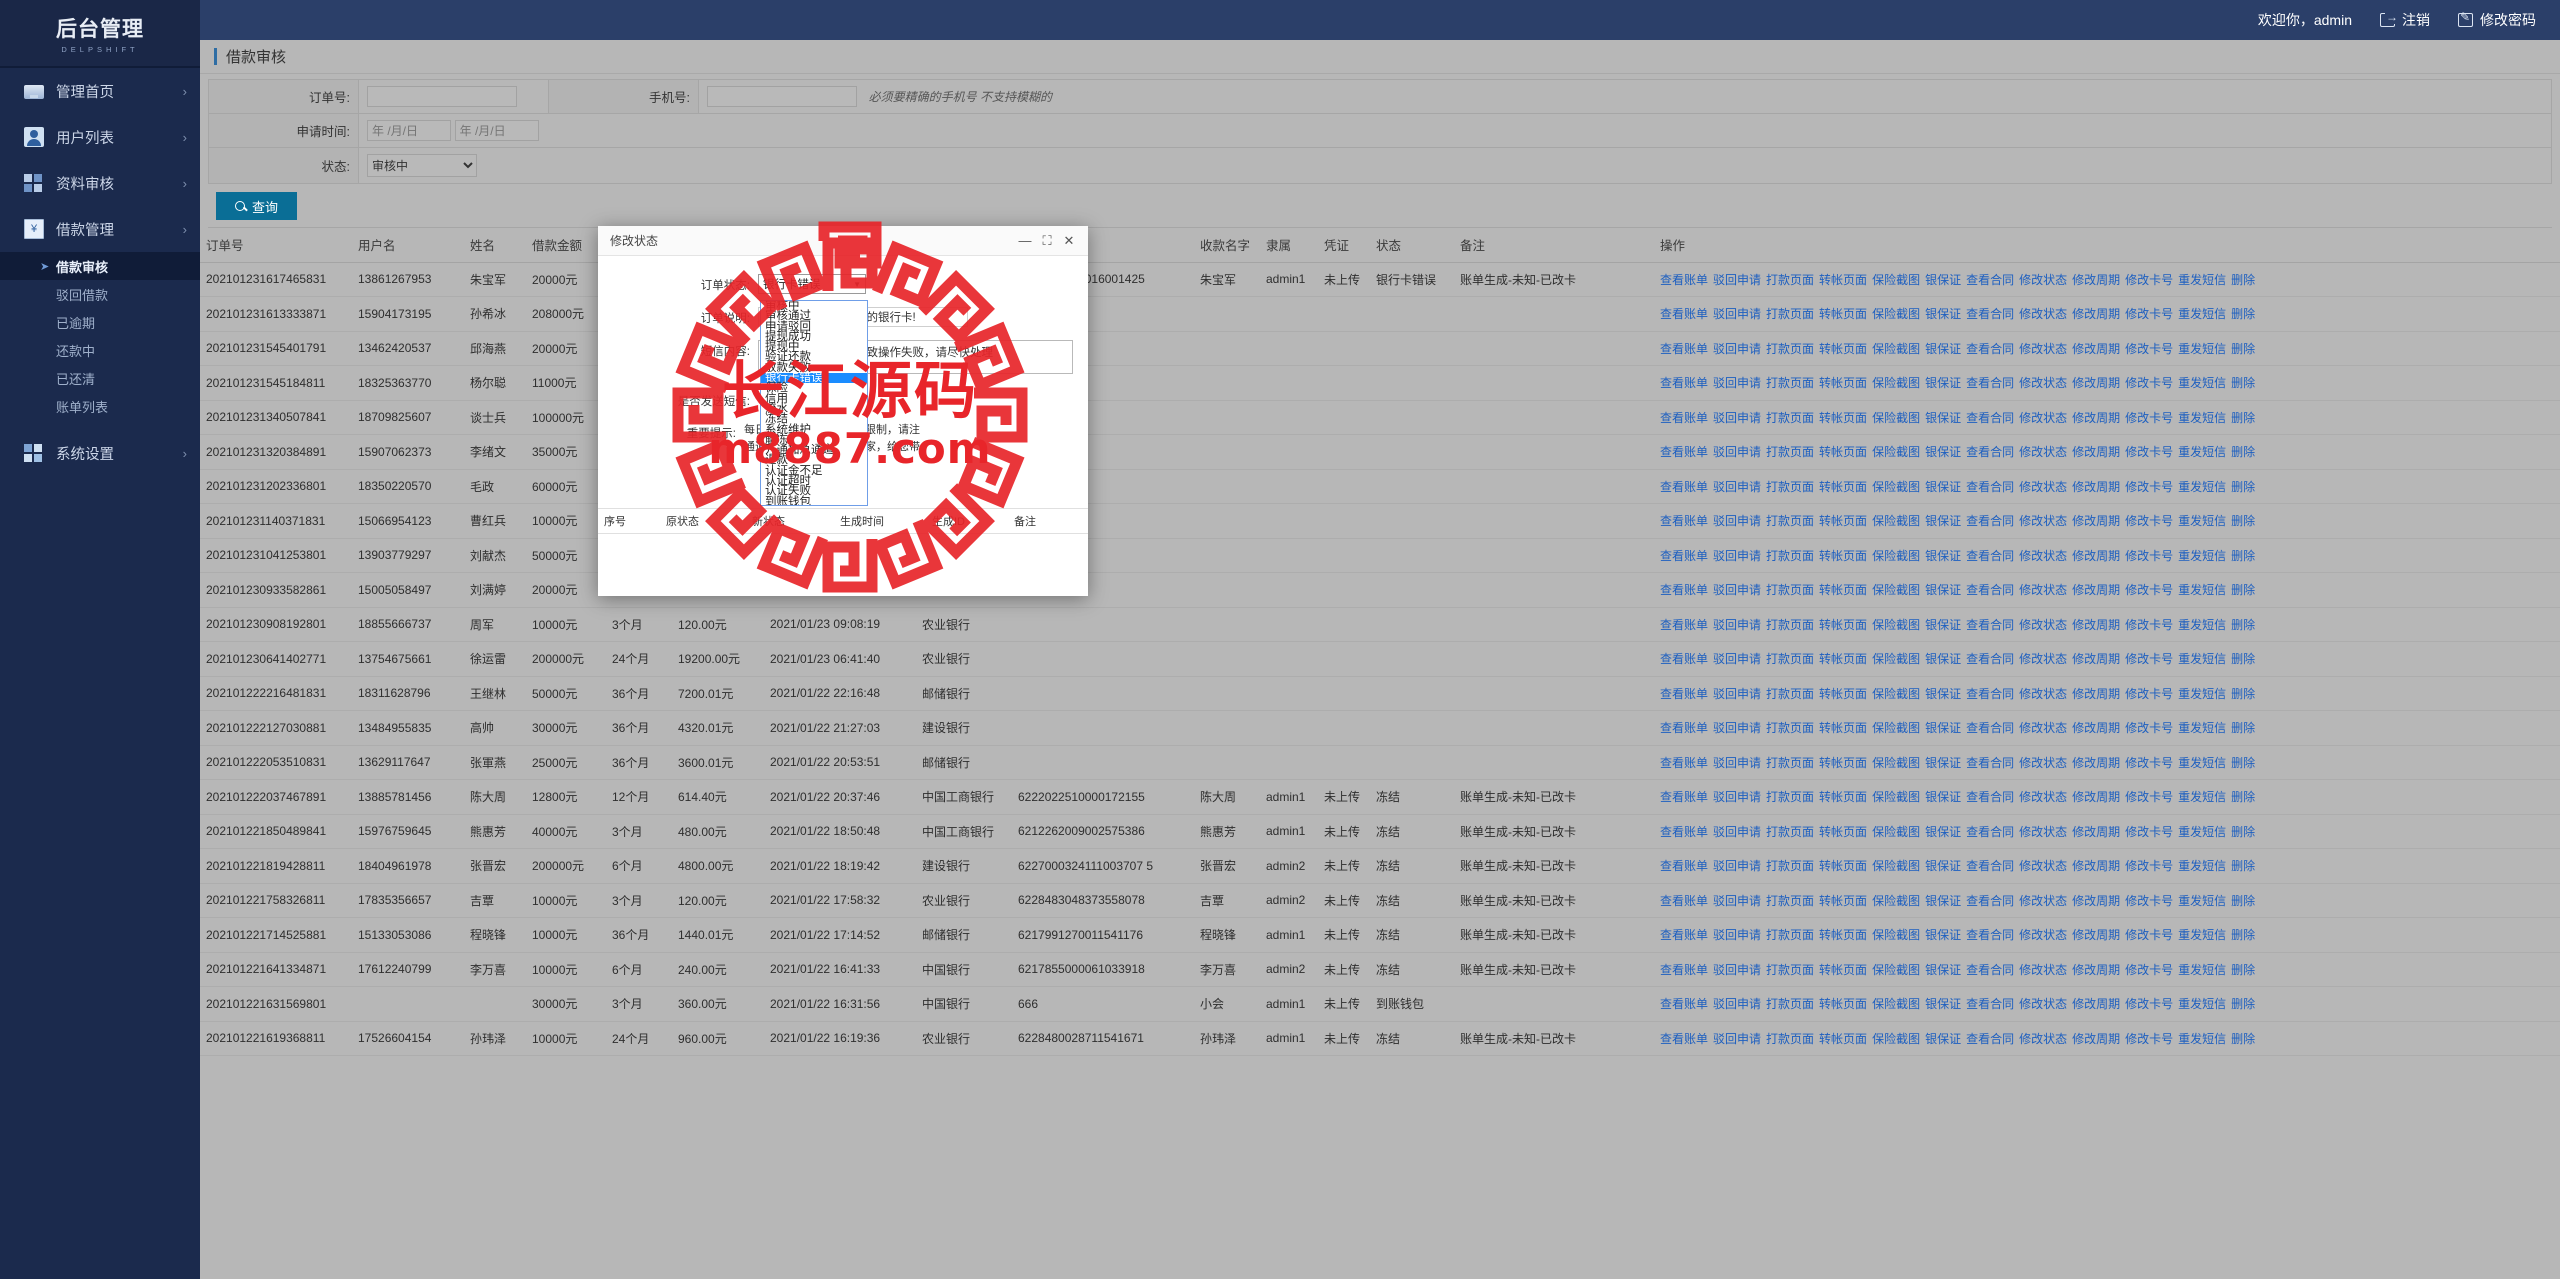 Image resolution: width=2560 pixels, height=1279 pixels. I want to click on maximize-icon: ⛶, so click(1047, 241).